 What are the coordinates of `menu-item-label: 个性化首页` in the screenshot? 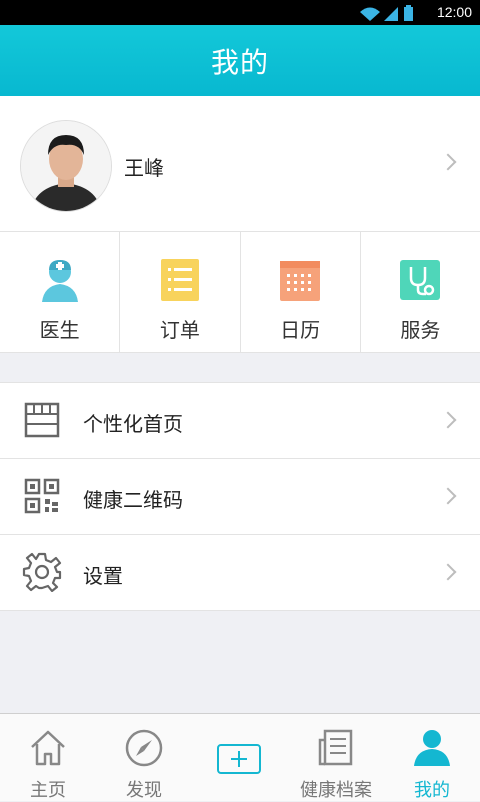 It's located at (133, 424).